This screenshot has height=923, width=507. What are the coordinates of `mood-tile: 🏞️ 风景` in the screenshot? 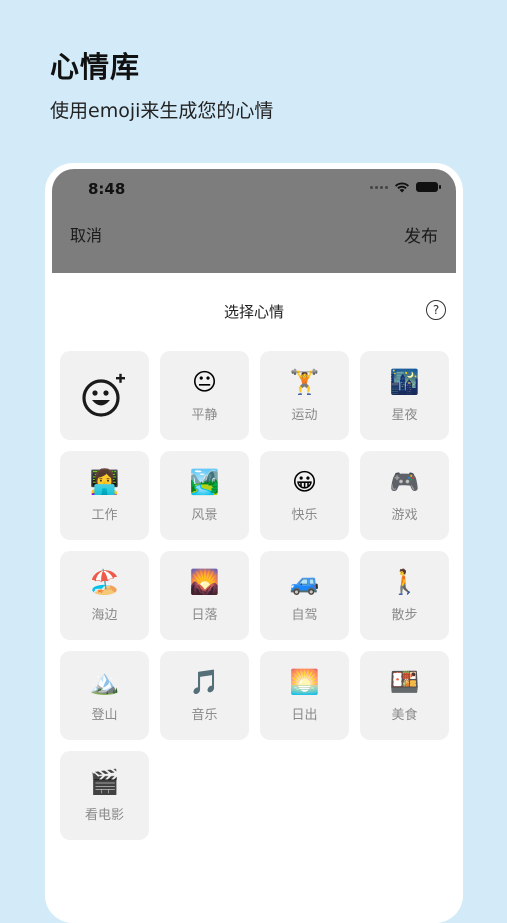 It's located at (204, 495).